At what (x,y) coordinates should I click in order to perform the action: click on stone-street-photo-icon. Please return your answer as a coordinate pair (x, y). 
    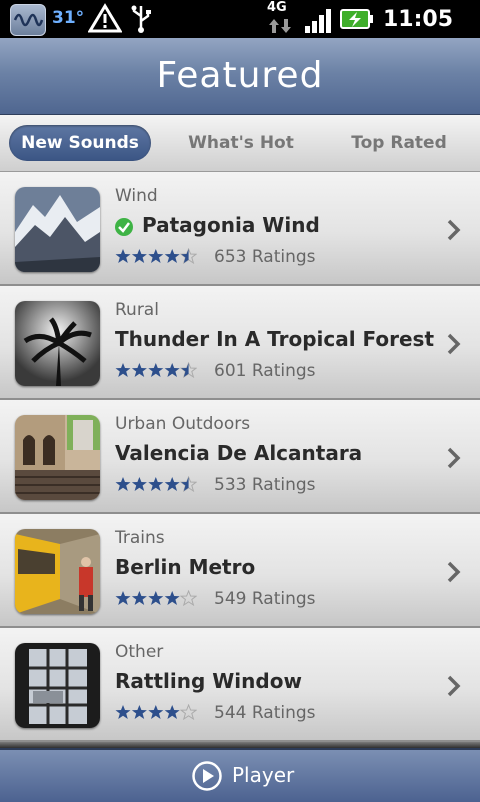
    Looking at the image, I should click on (57, 457).